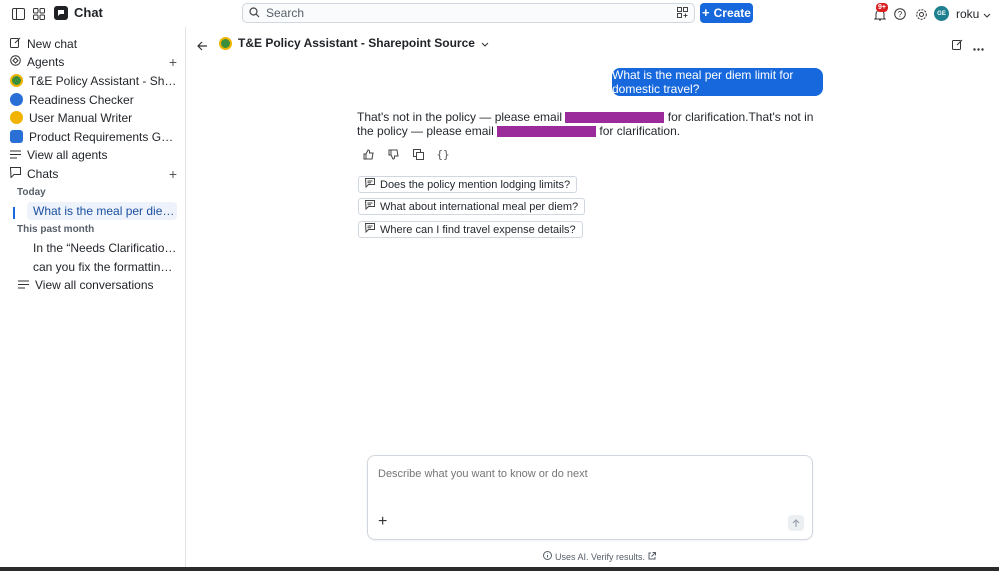  Describe the element at coordinates (14, 213) in the screenshot. I see `active-indicator` at that location.